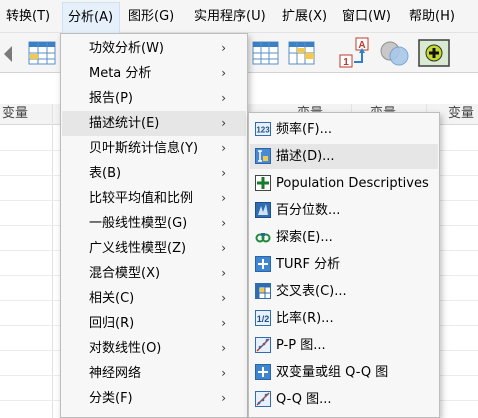 The width and height of the screenshot is (478, 418). I want to click on pp-plot-icon, so click(263, 345).